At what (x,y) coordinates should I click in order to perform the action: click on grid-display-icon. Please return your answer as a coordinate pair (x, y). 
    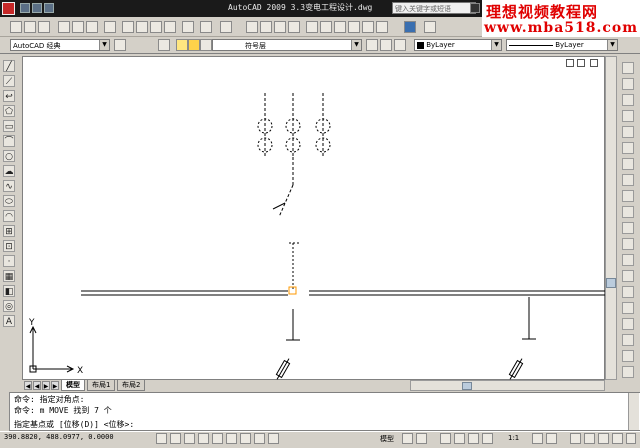
    Looking at the image, I should click on (175, 438).